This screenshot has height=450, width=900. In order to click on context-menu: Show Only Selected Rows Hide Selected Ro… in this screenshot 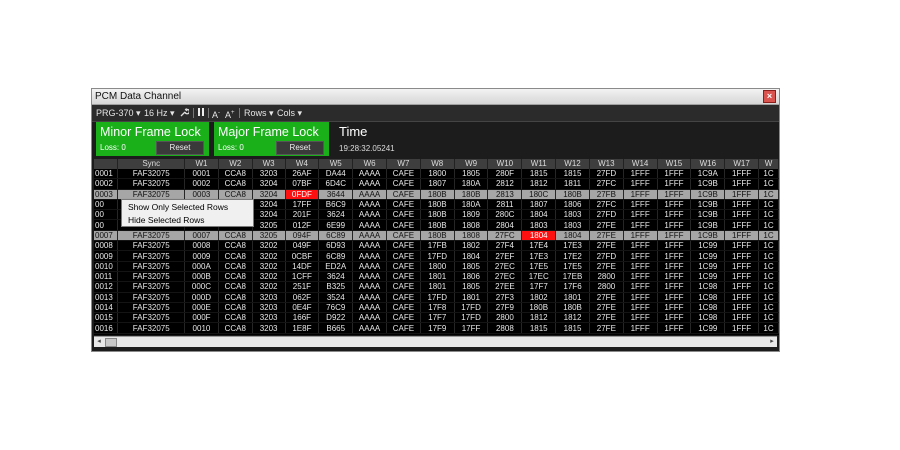, I will do `click(187, 213)`.